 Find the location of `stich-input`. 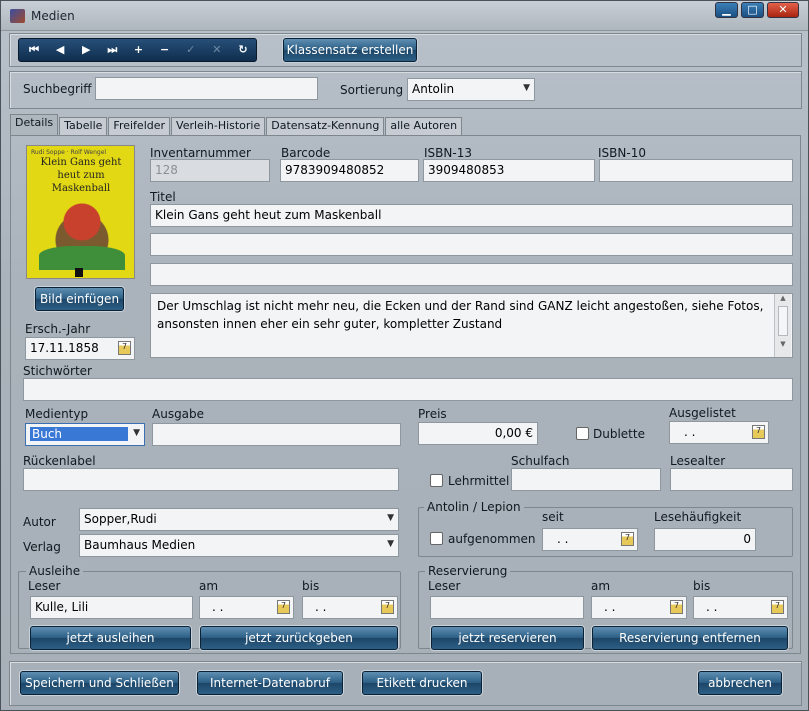

stich-input is located at coordinates (408, 389).